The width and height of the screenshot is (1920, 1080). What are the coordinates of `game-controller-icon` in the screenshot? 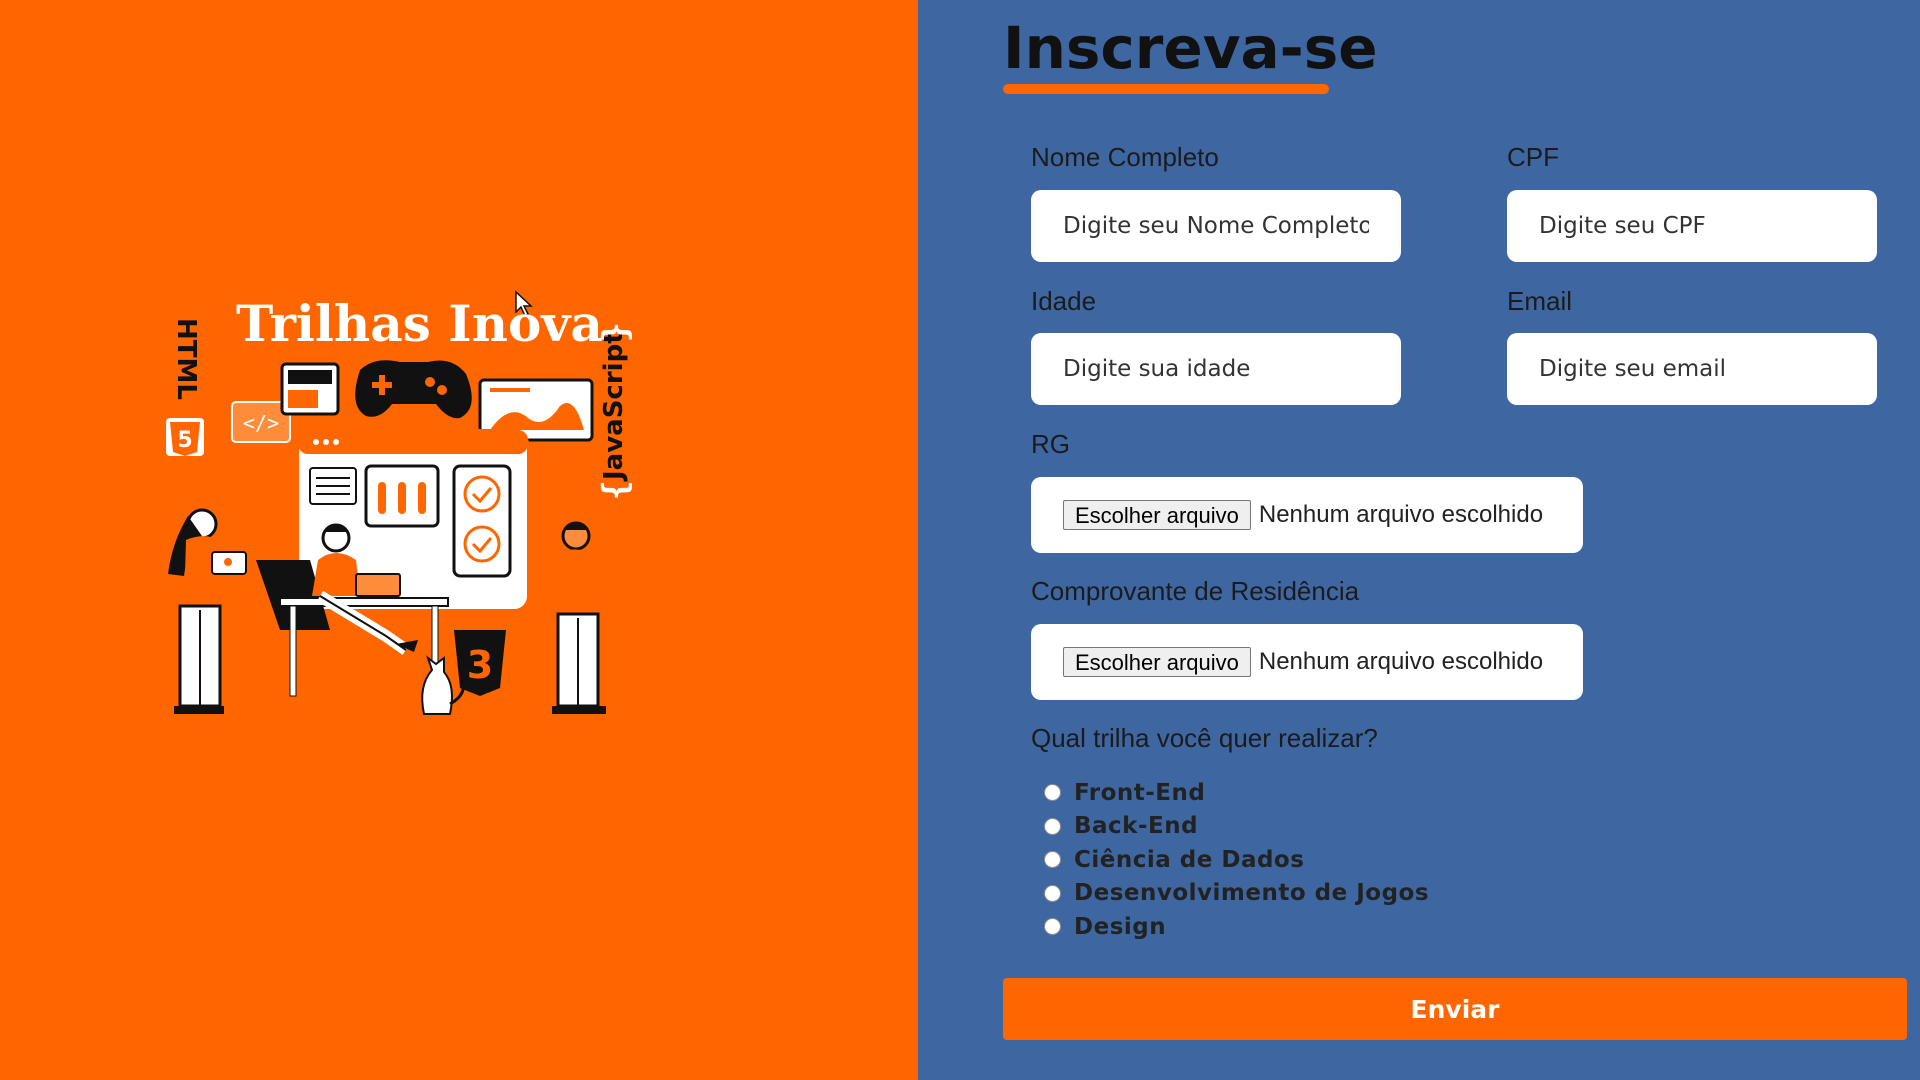 It's located at (413, 389).